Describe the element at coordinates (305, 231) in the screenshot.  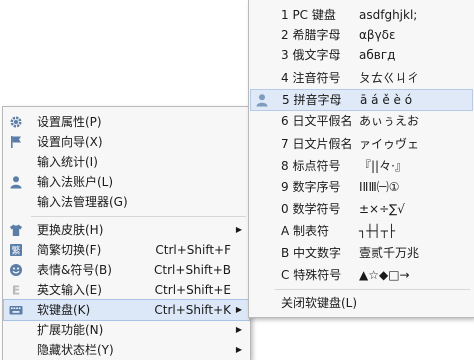
I see `keyboard-option-label: A 制表符` at that location.